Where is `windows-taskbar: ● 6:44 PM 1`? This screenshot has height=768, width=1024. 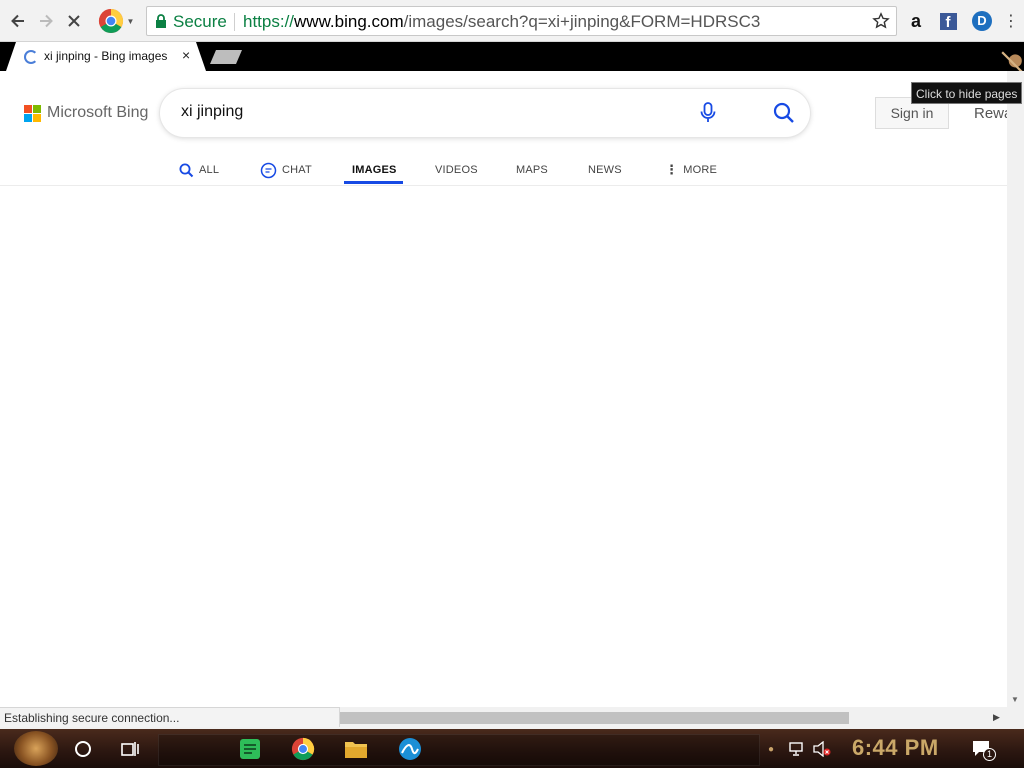
windows-taskbar: ● 6:44 PM 1 is located at coordinates (512, 748).